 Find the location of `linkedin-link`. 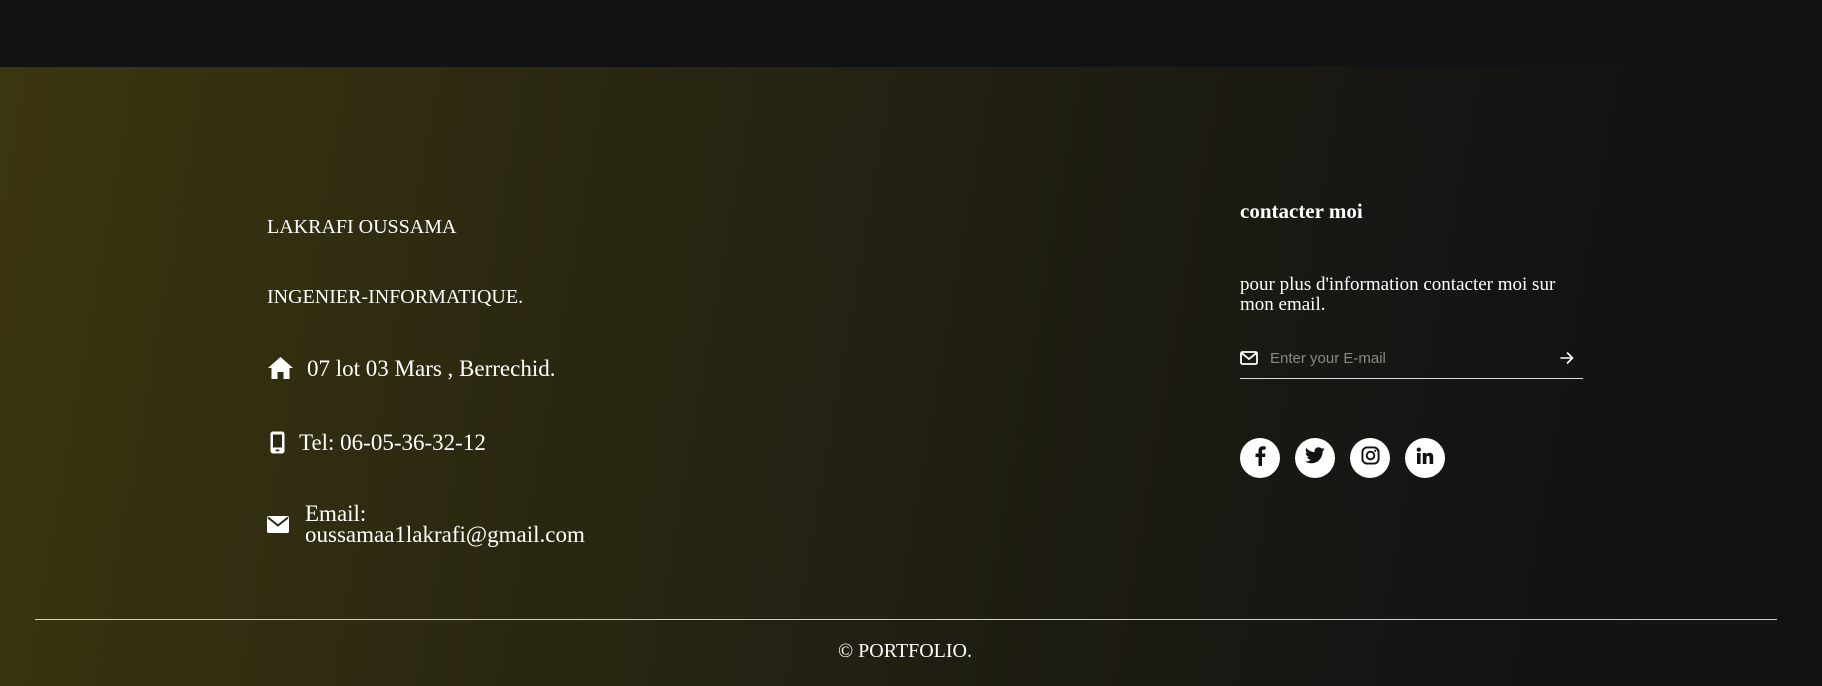

linkedin-link is located at coordinates (1425, 458).